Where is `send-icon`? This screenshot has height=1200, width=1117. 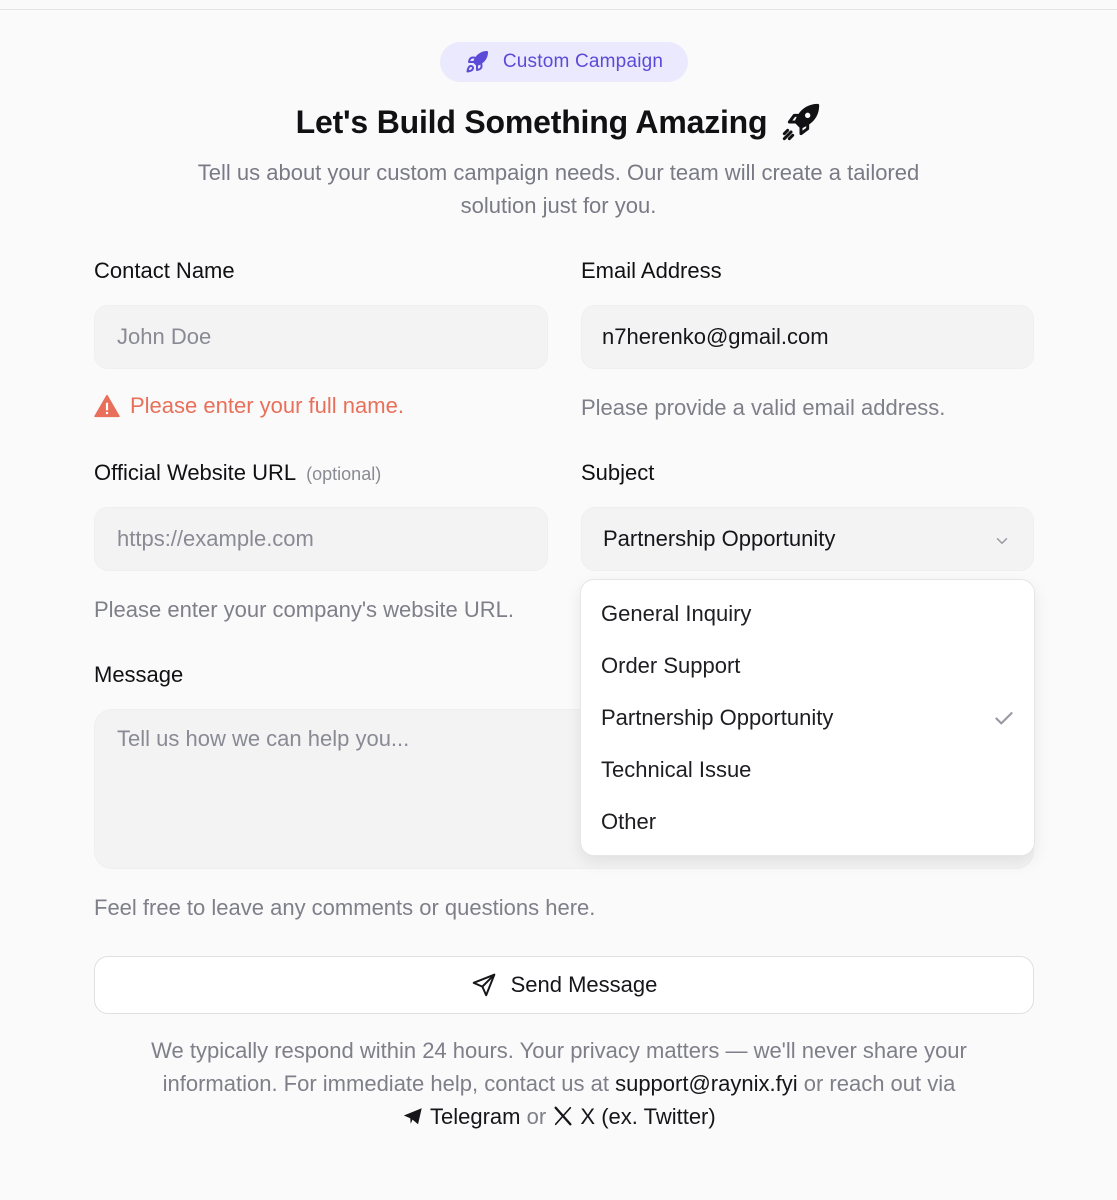 send-icon is located at coordinates (483, 985).